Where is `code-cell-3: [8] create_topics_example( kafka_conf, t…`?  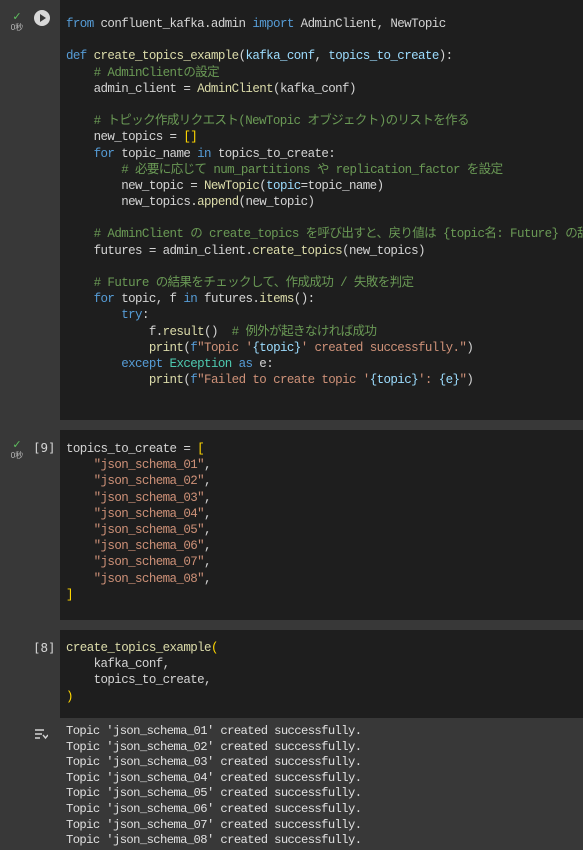 code-cell-3: [8] create_topics_example( kafka_conf, t… is located at coordinates (291, 674).